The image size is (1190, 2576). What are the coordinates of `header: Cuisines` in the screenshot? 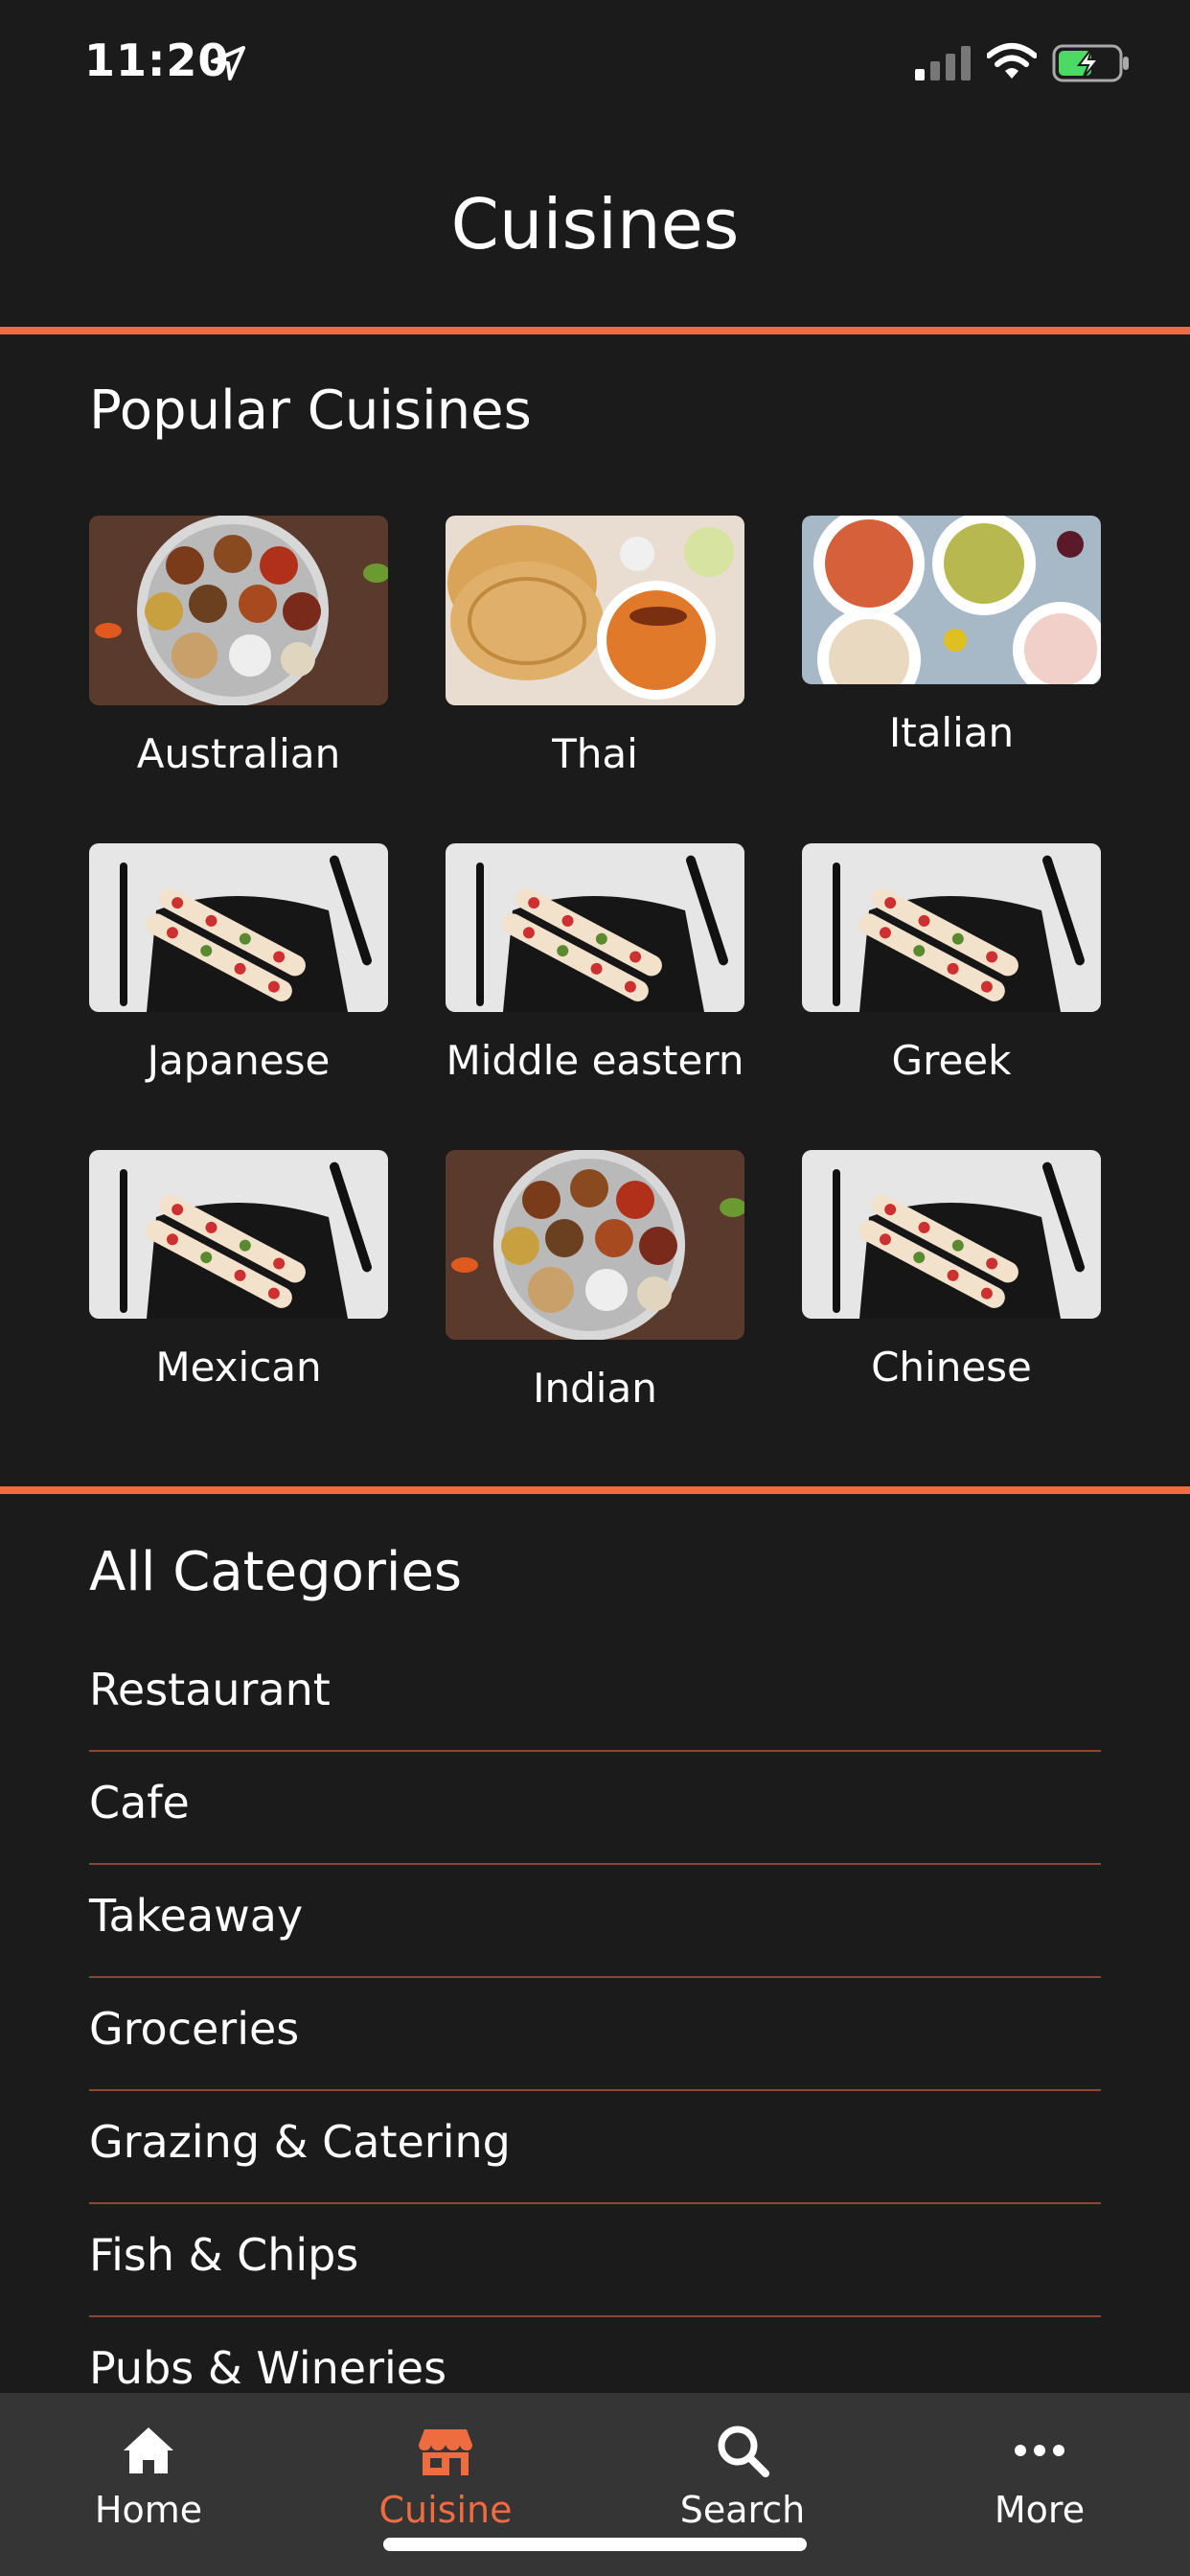 It's located at (595, 228).